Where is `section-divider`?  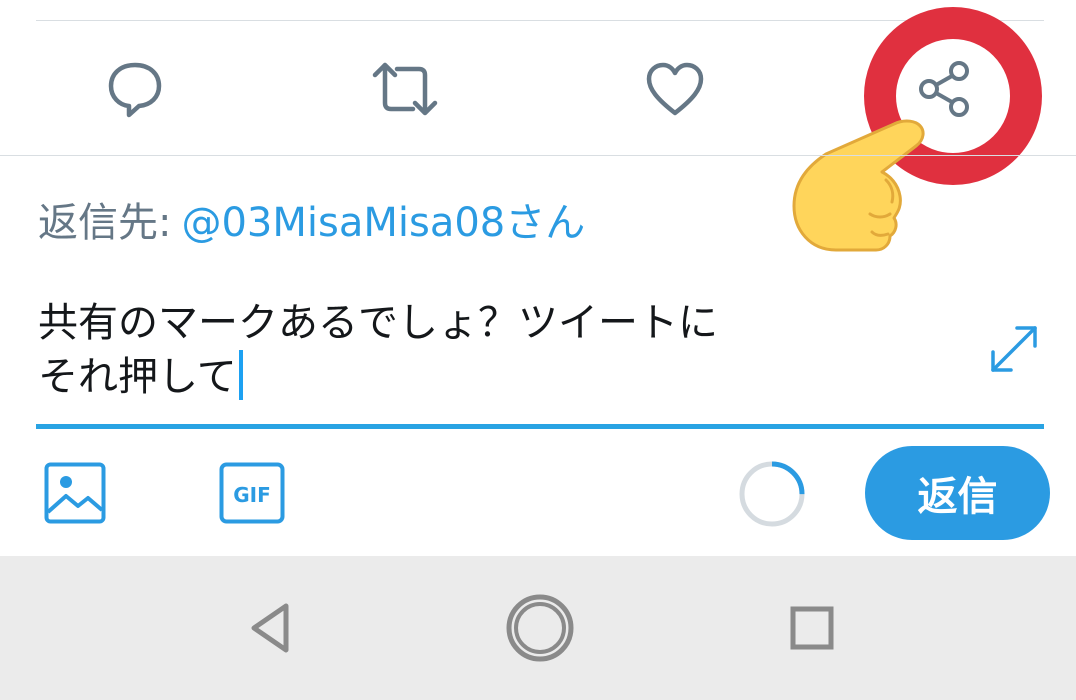 section-divider is located at coordinates (538, 155).